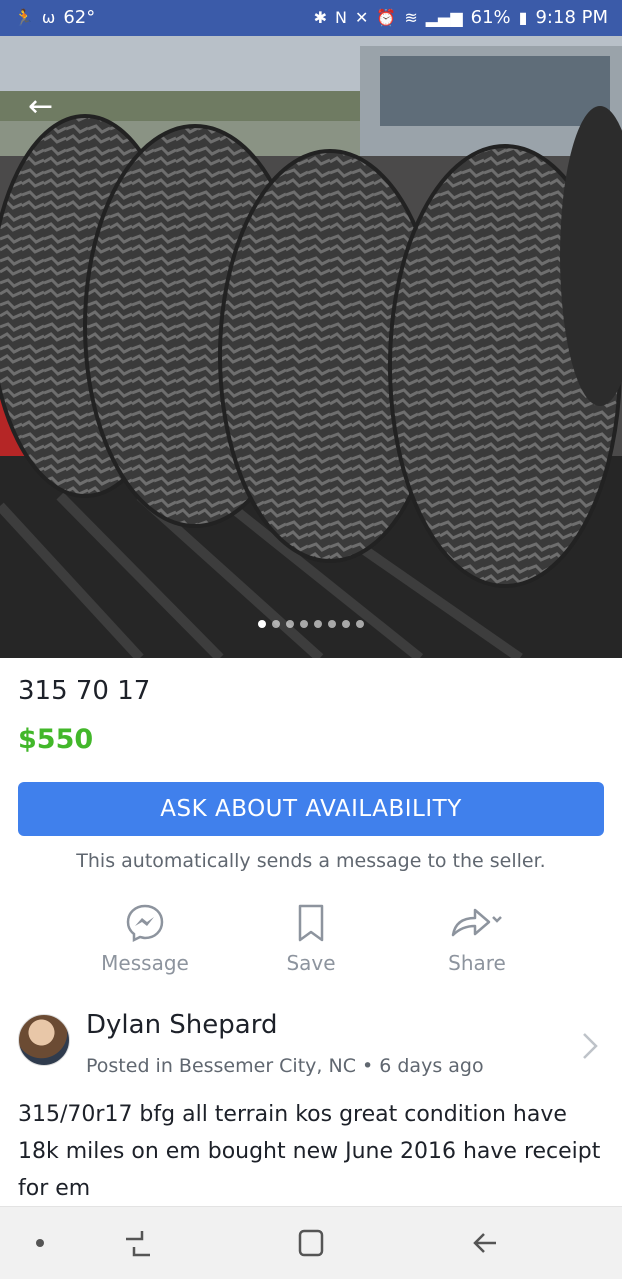  I want to click on posted-info: Posted in Bessemer City, NC • 6 days ago, so click(285, 1066).